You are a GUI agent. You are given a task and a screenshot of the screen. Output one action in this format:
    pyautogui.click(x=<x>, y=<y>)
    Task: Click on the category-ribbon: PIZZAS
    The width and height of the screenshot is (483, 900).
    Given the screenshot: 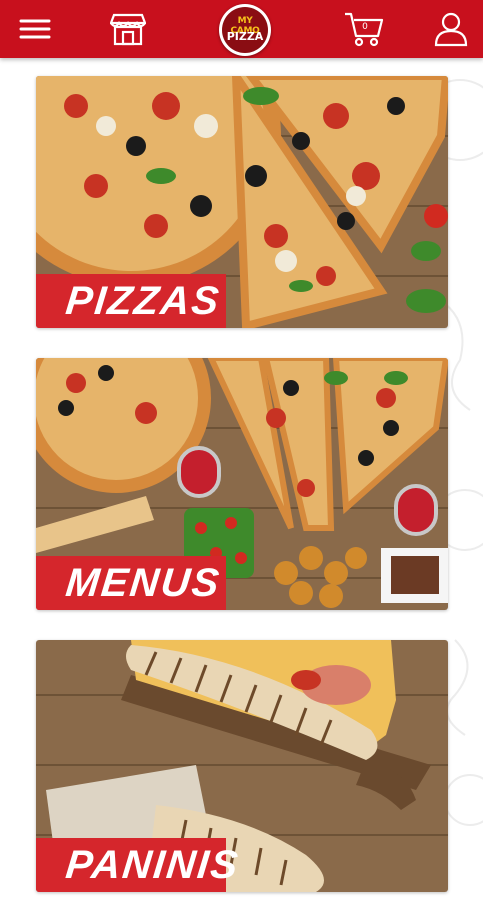 What is the action you would take?
    pyautogui.click(x=131, y=301)
    